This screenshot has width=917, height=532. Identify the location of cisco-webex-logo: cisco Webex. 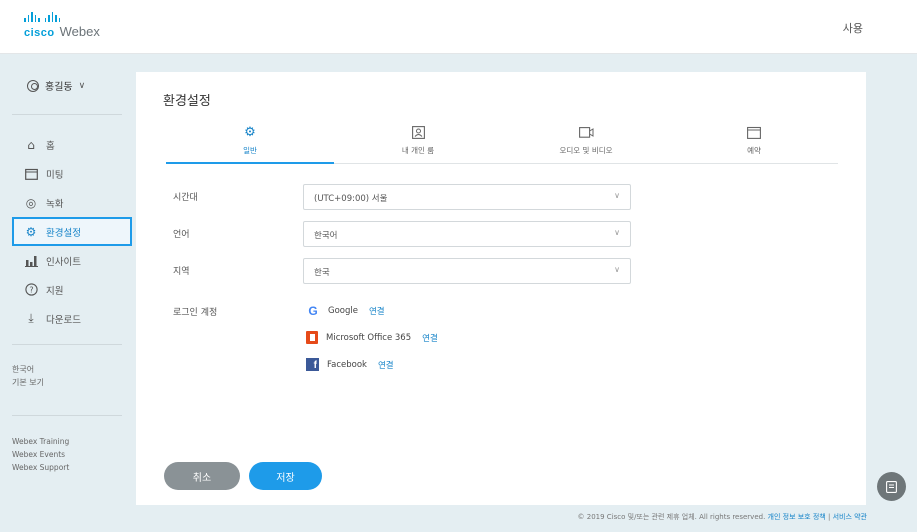
(74, 28).